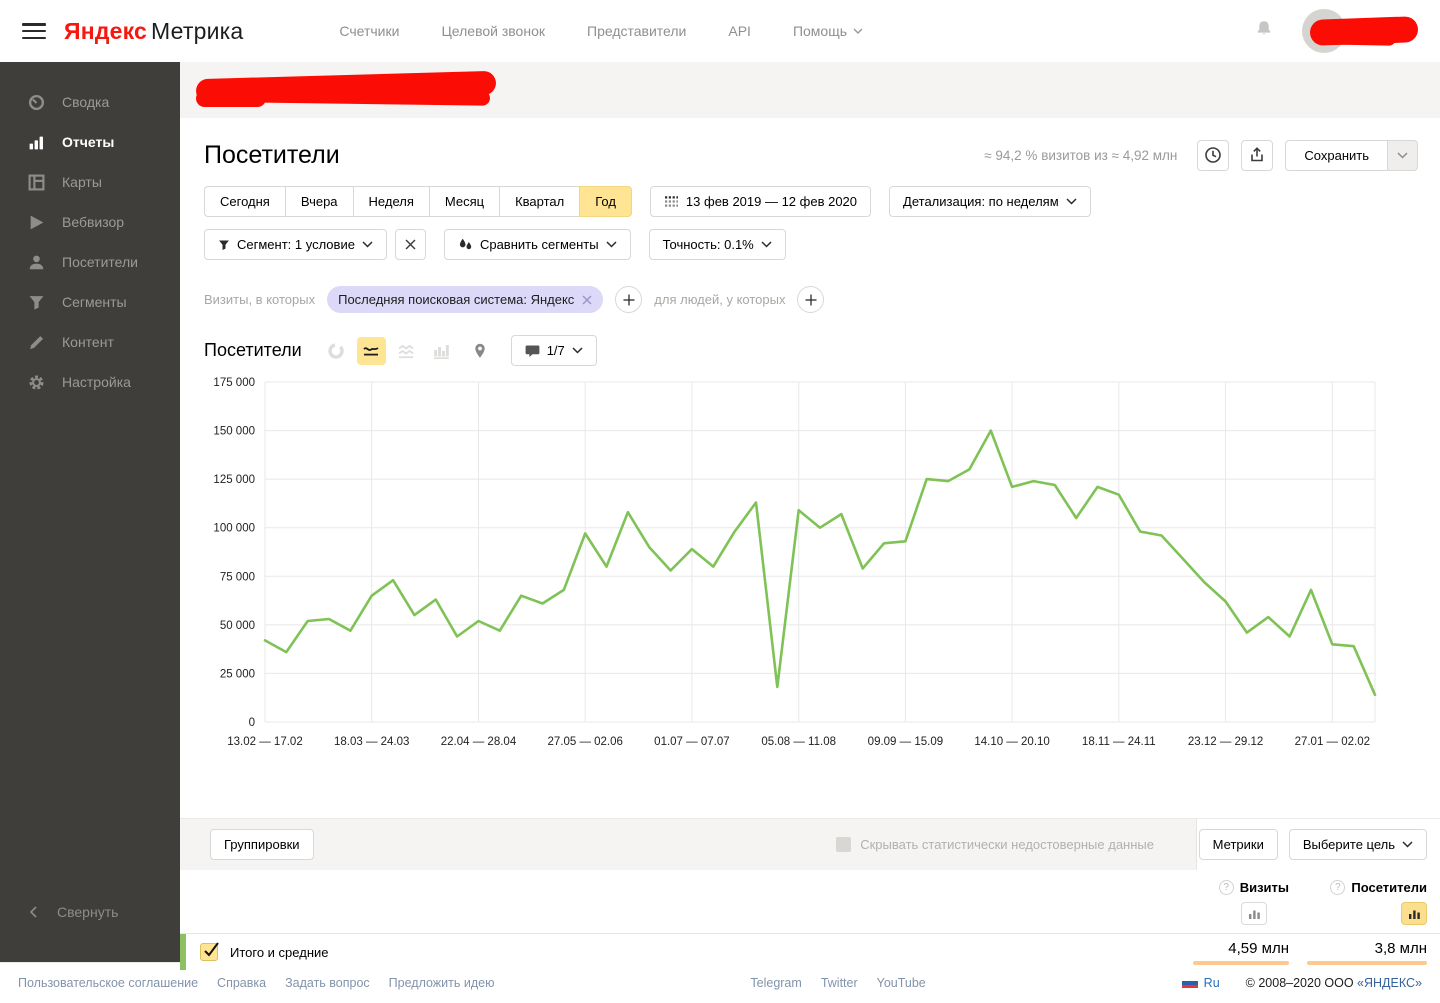  I want to click on svg-text: 13.02 — 17.02, so click(264, 742).